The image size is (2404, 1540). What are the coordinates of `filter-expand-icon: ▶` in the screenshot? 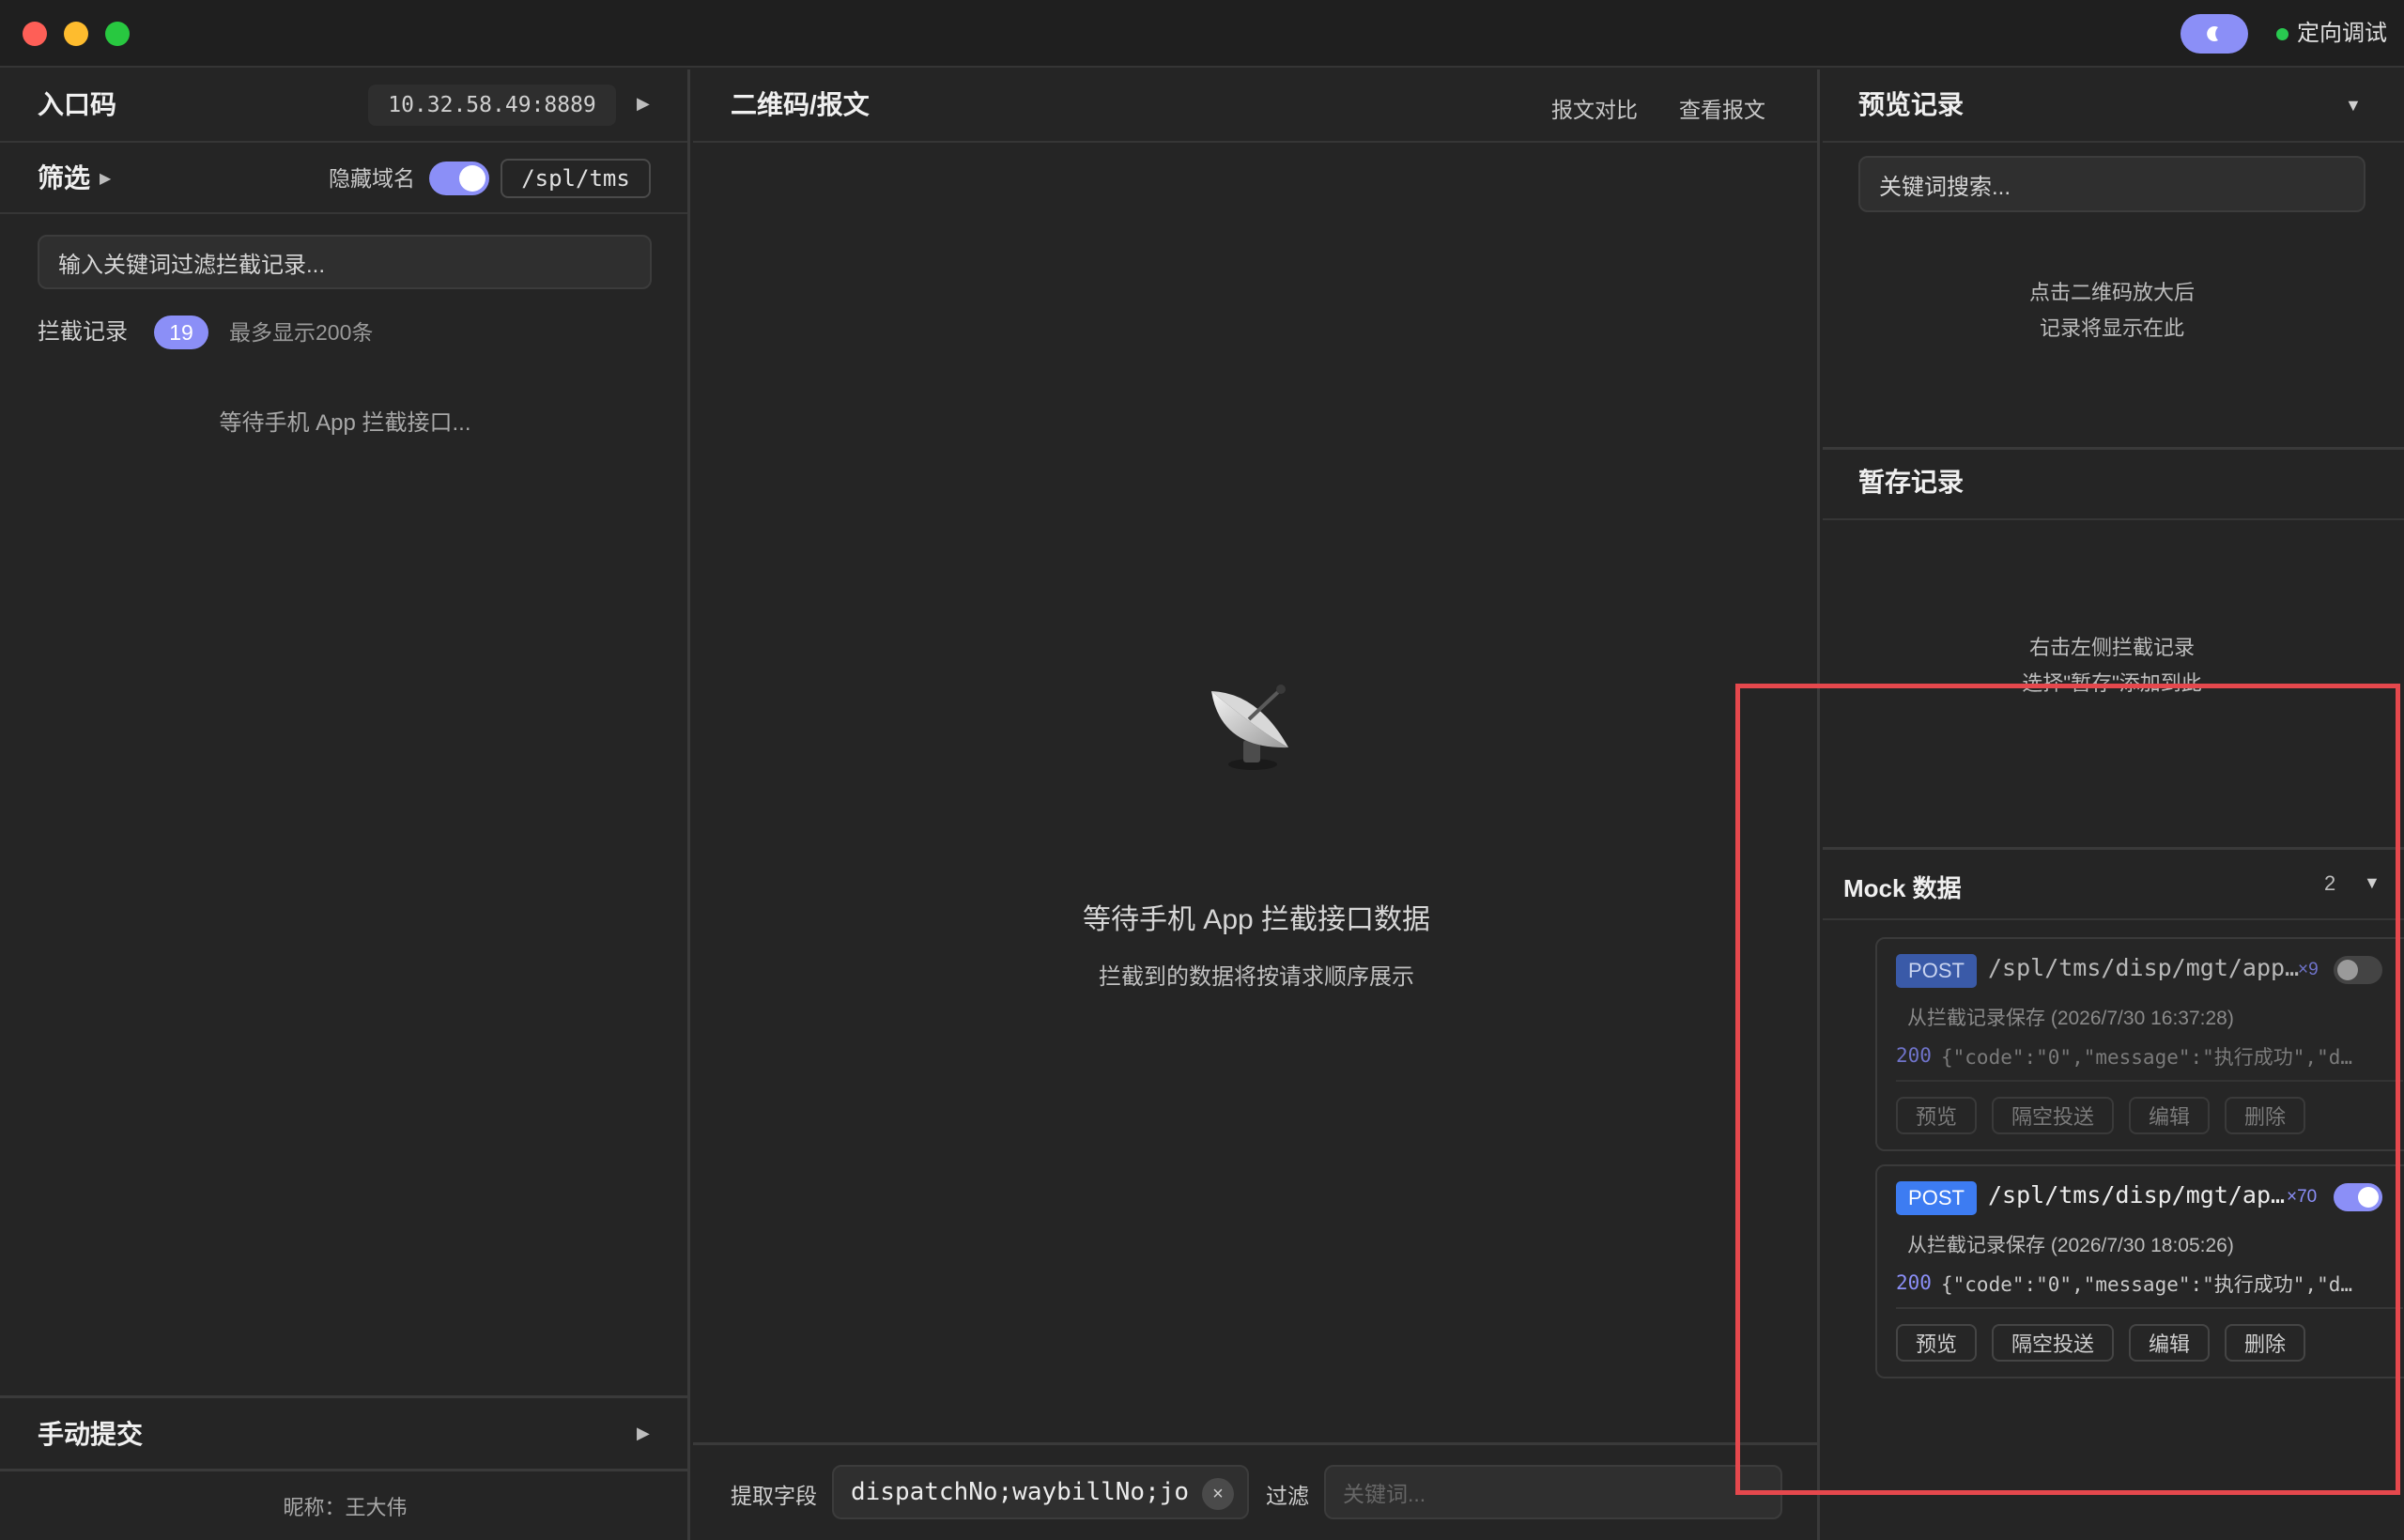 It's located at (106, 179).